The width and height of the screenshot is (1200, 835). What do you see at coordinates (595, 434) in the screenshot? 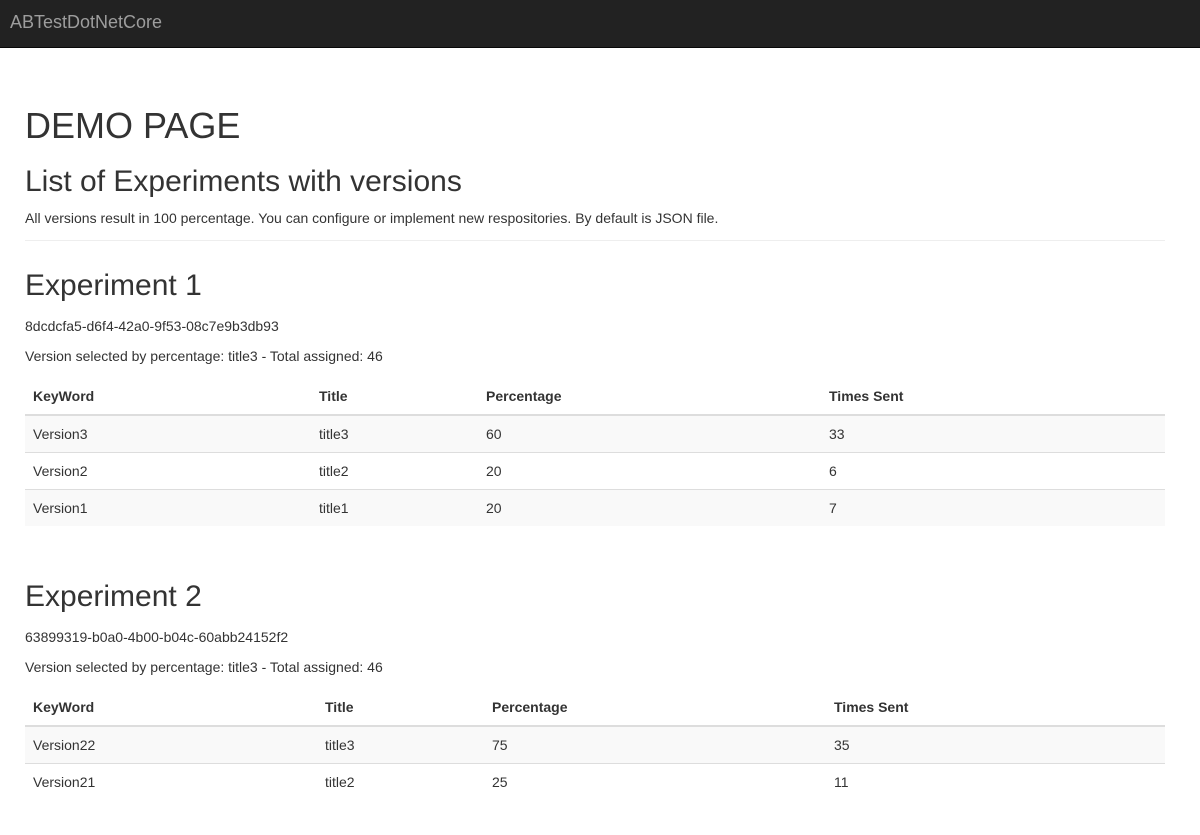
I see `table-row: Version3 title3 60 33` at bounding box center [595, 434].